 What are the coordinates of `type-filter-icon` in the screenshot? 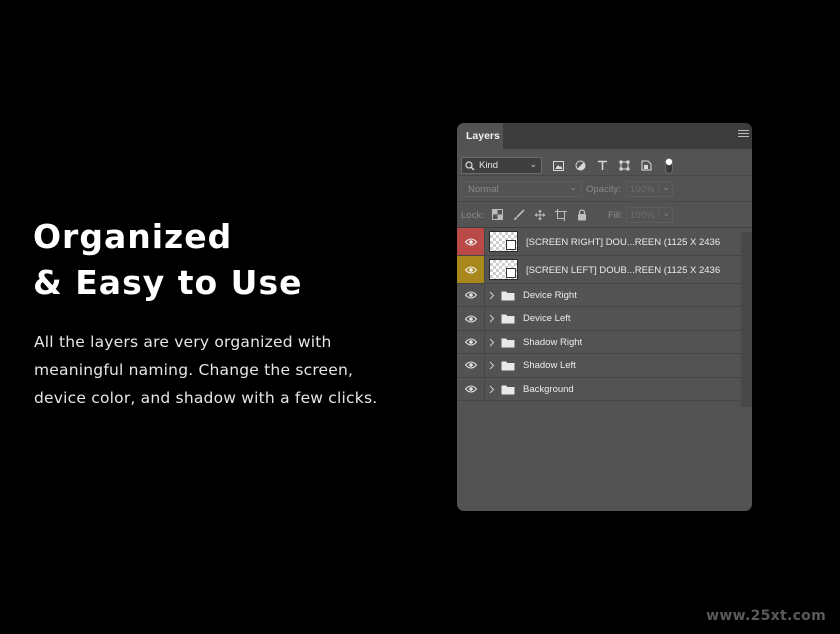 It's located at (602, 165).